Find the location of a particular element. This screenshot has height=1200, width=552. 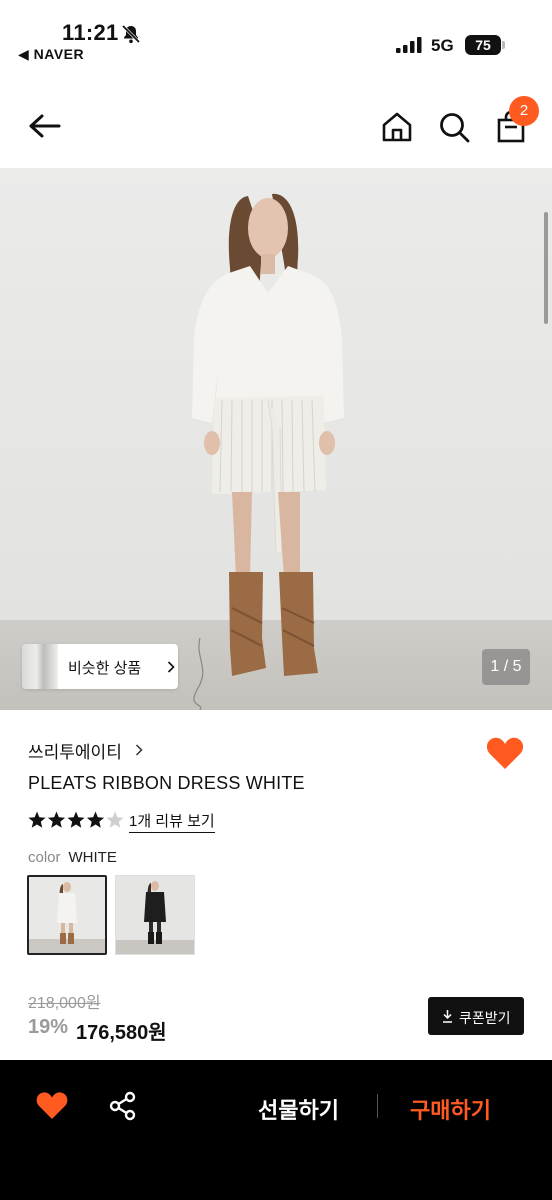

battery-icon: 75 is located at coordinates (485, 45).